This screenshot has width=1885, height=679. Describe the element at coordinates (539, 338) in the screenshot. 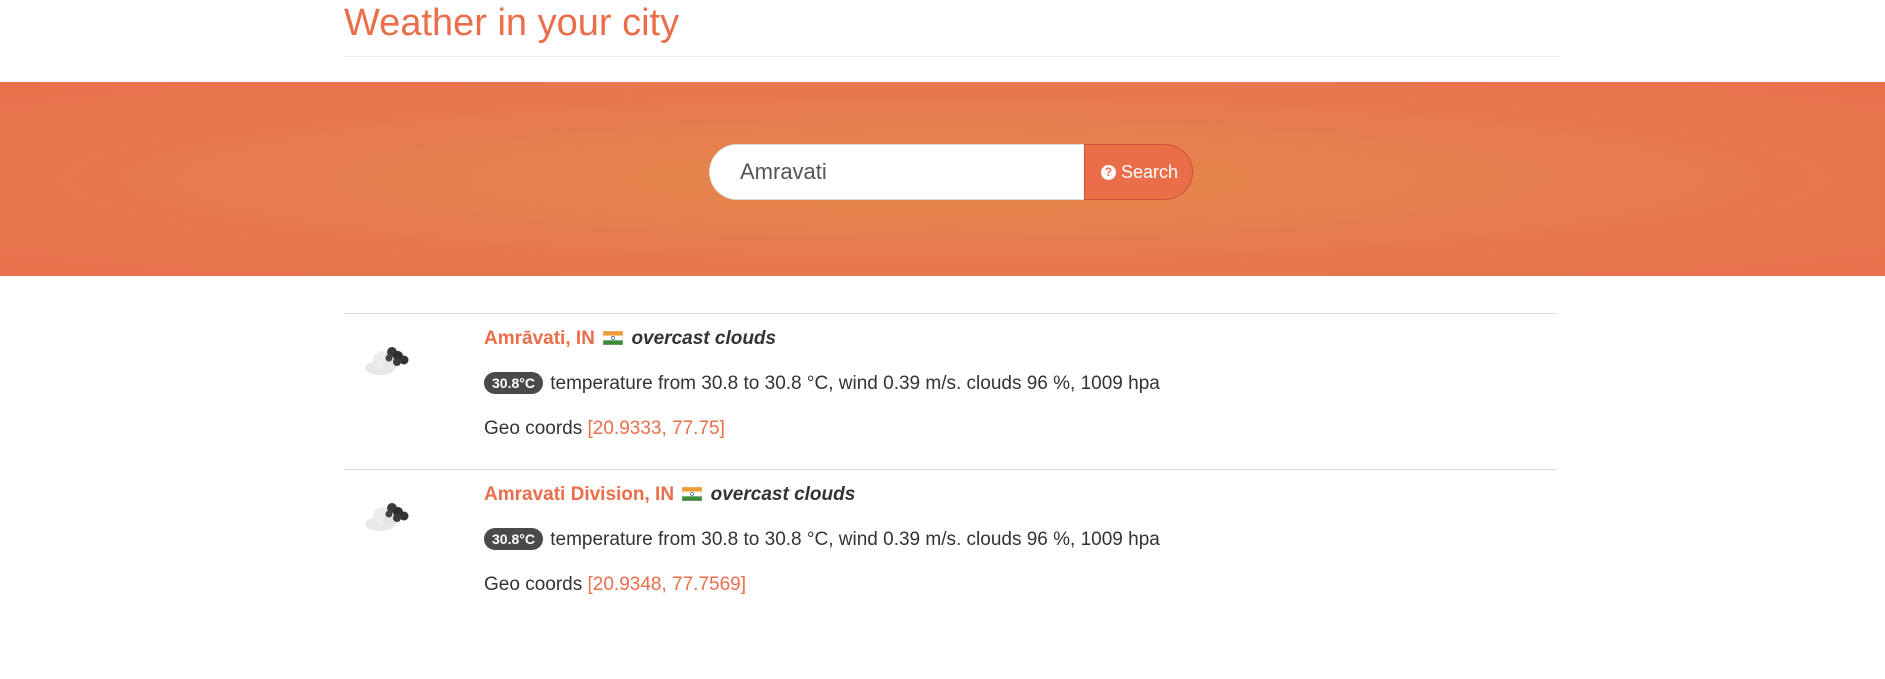

I see `city-link: Amrāvati, IN` at that location.